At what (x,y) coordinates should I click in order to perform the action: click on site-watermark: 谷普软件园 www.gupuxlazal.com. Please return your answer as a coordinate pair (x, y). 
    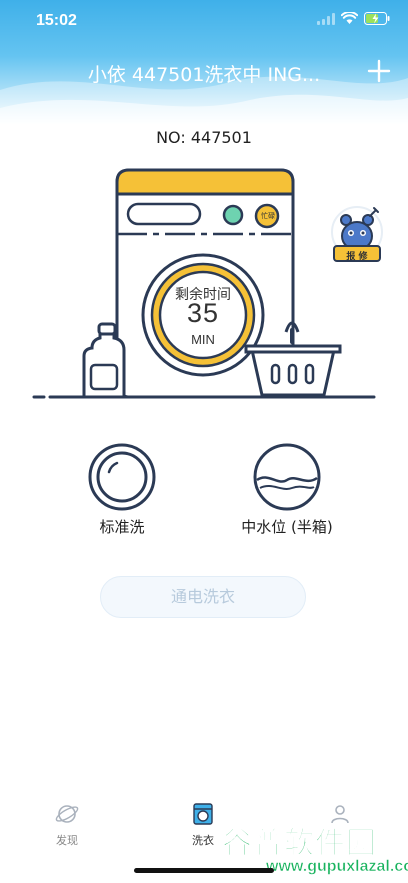
    Looking at the image, I should click on (315, 850).